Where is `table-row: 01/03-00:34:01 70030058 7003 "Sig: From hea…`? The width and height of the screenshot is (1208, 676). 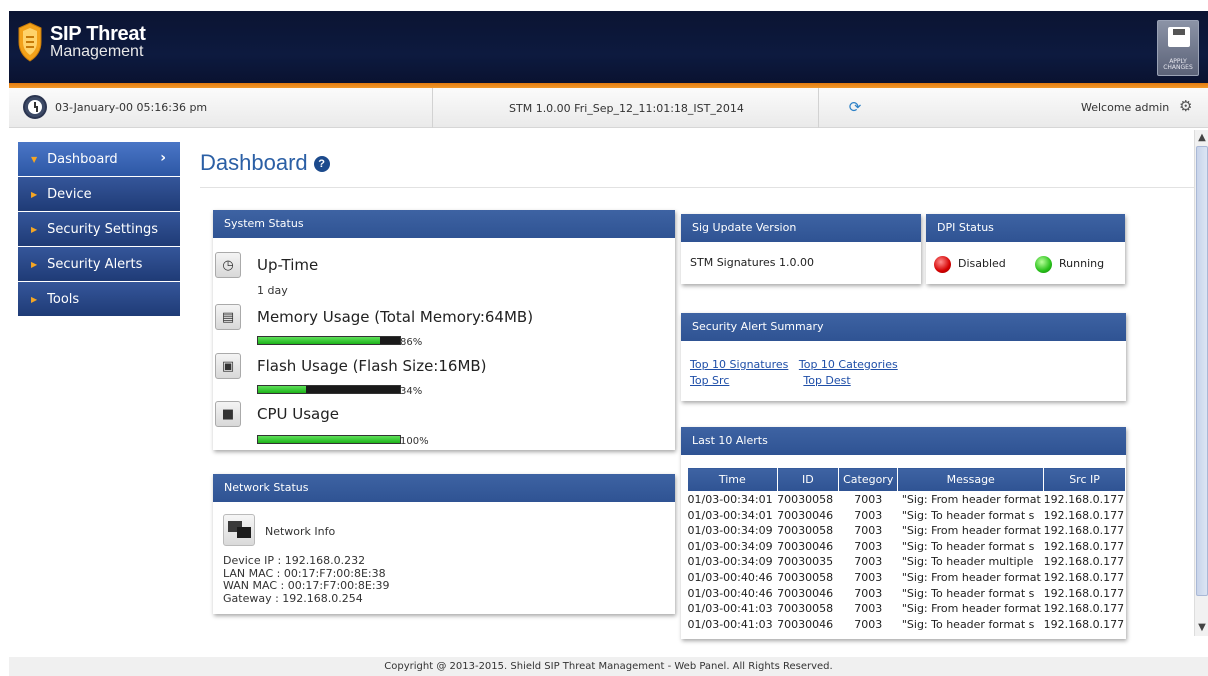 table-row: 01/03-00:34:01 70030058 7003 "Sig: From hea… is located at coordinates (907, 500).